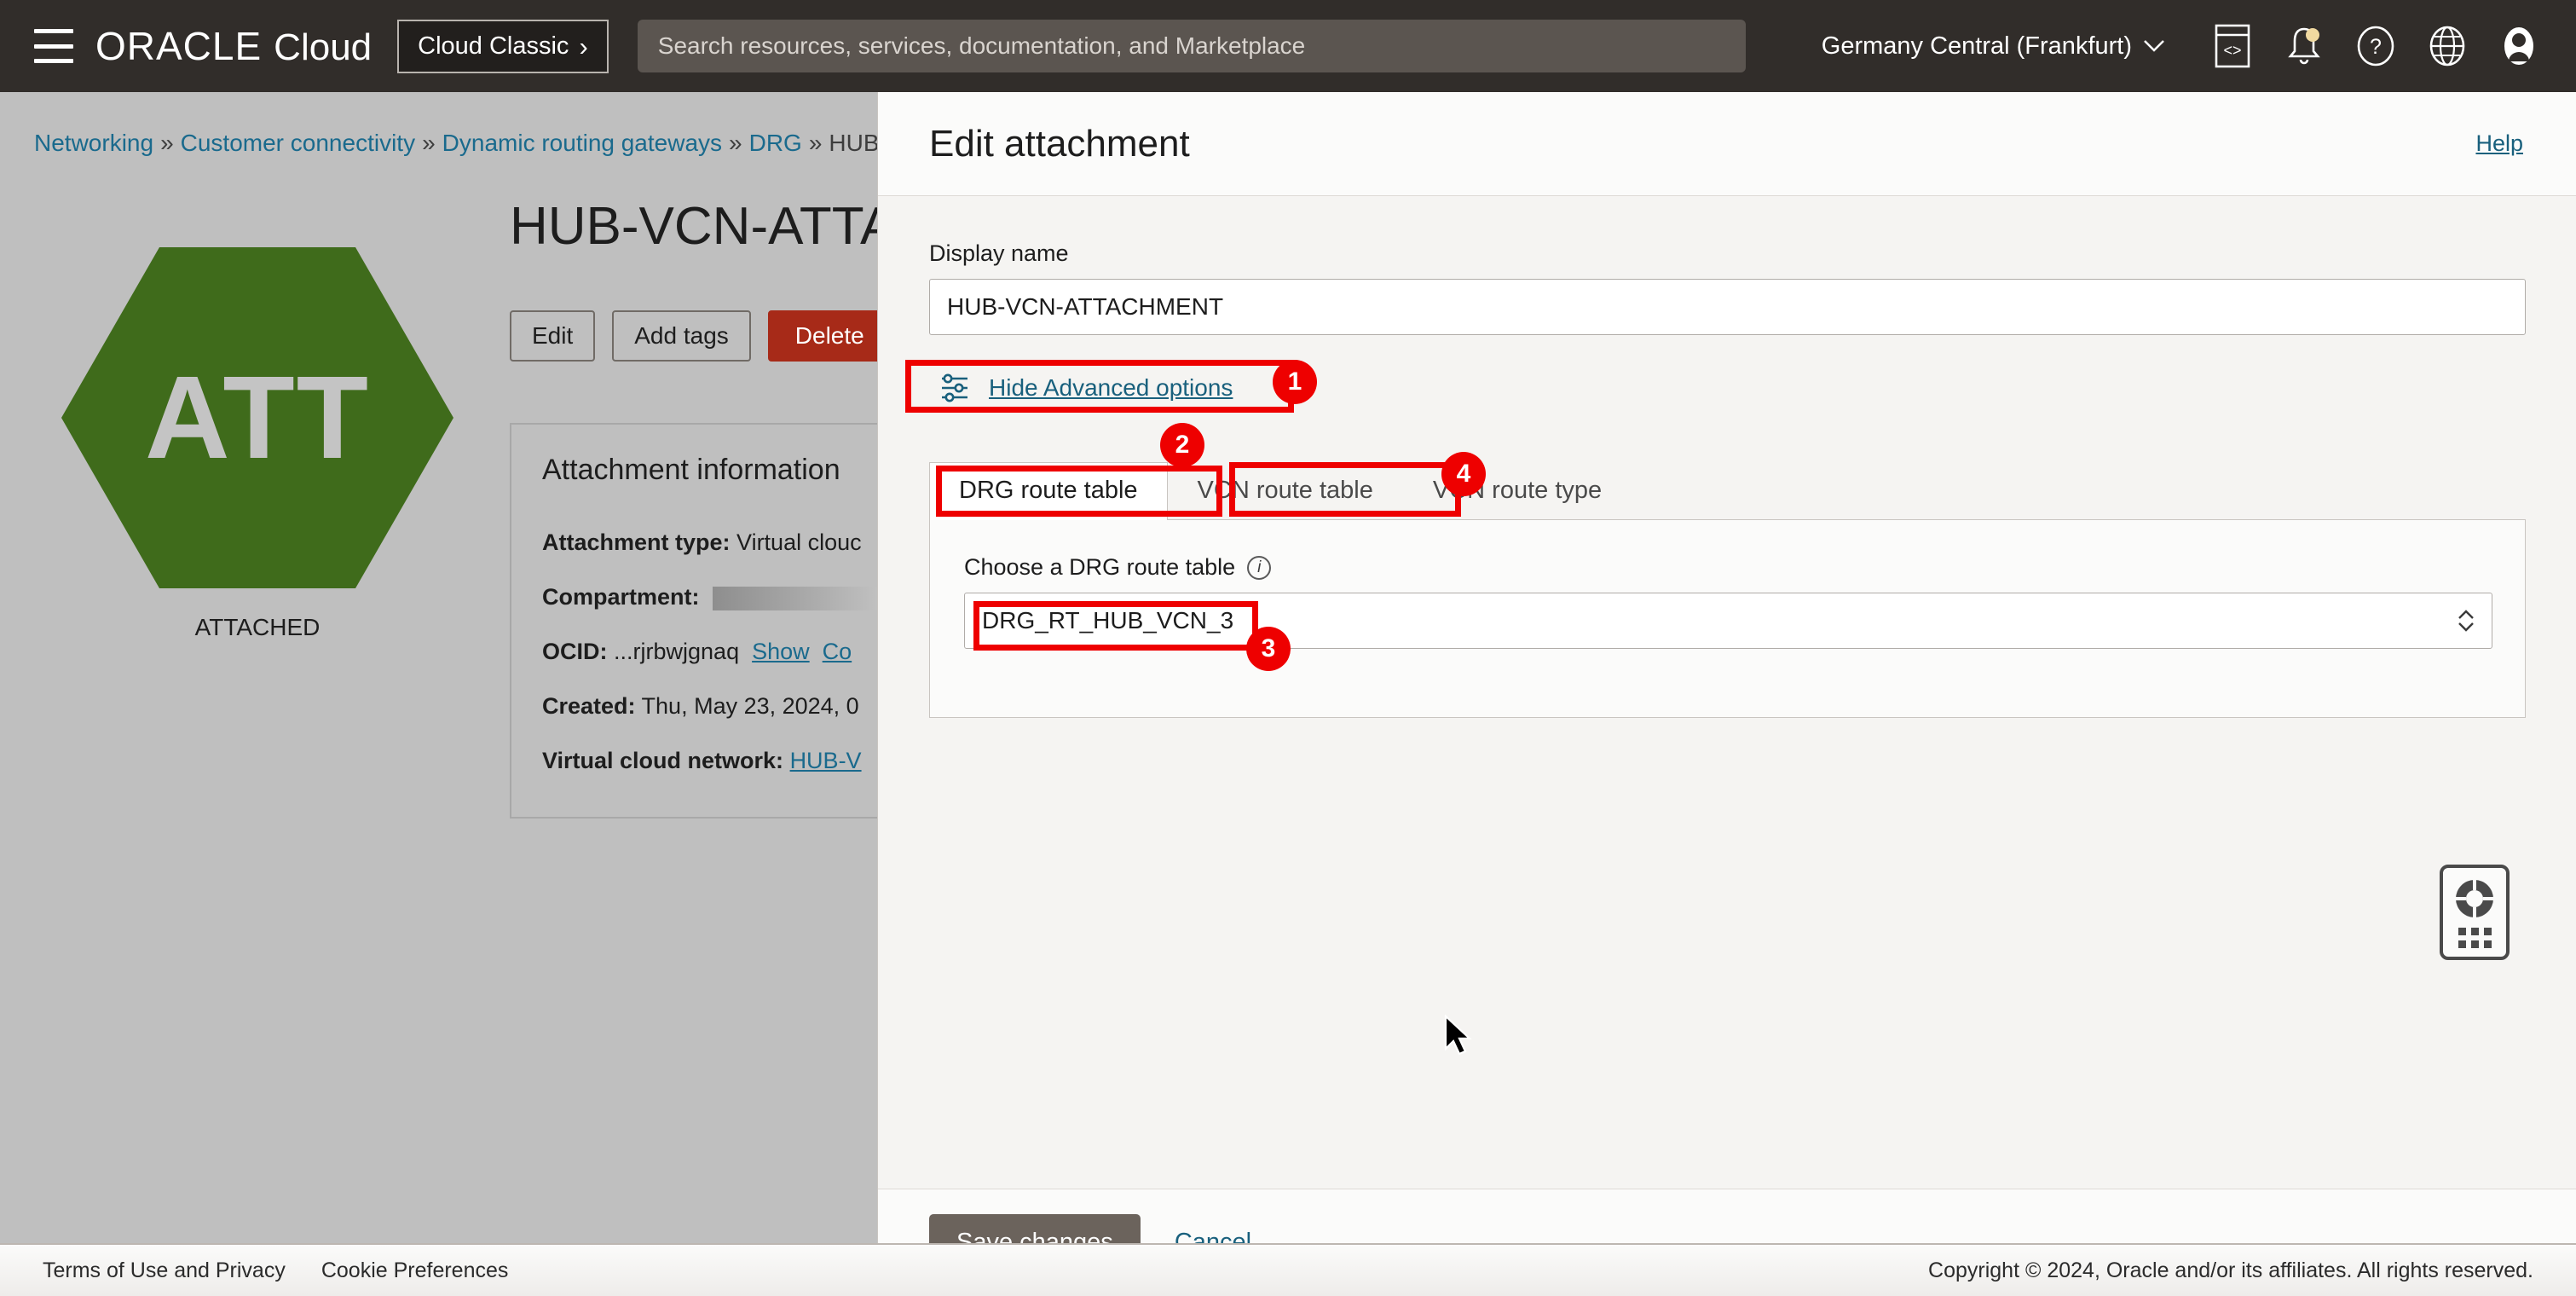 This screenshot has height=1296, width=2576. I want to click on drg-route-table-select: DRG_RT_HUB_VCN_3, so click(1728, 621).